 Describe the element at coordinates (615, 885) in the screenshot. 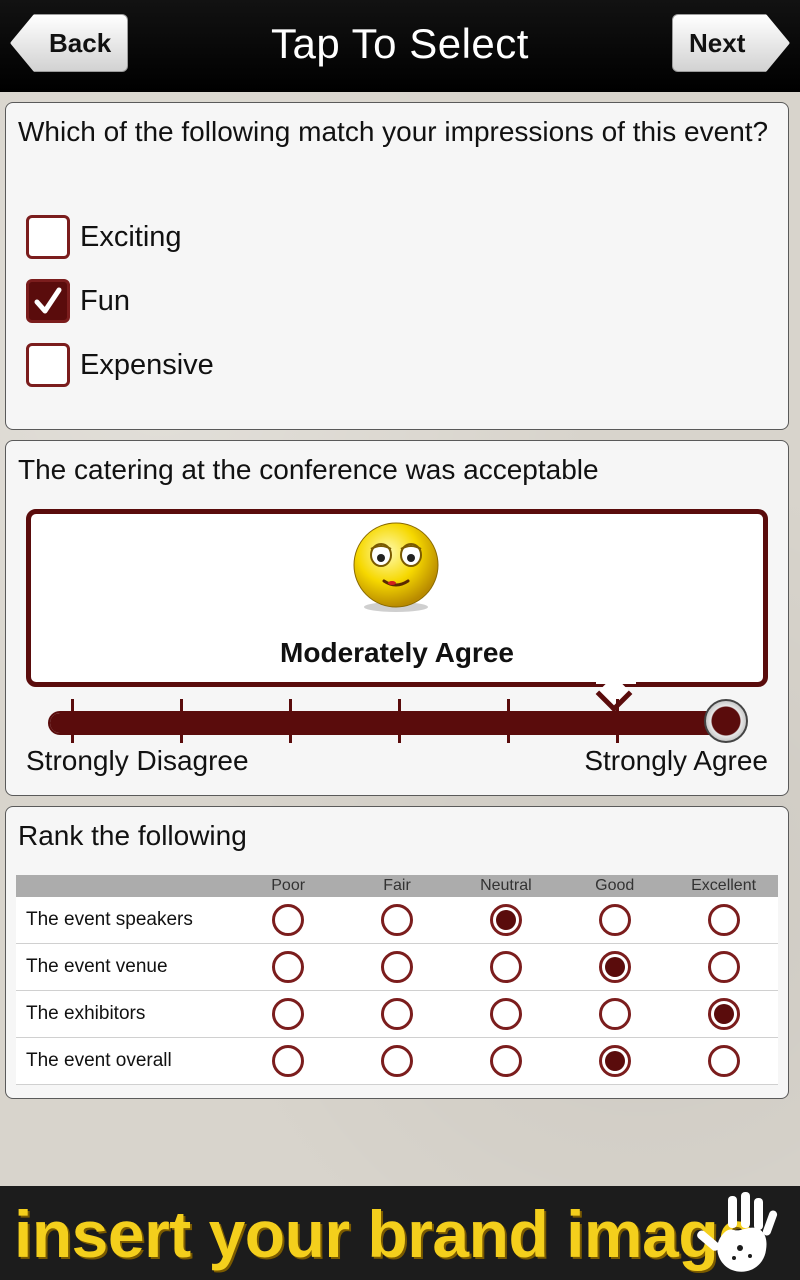

I see `column-header-good: Good` at that location.